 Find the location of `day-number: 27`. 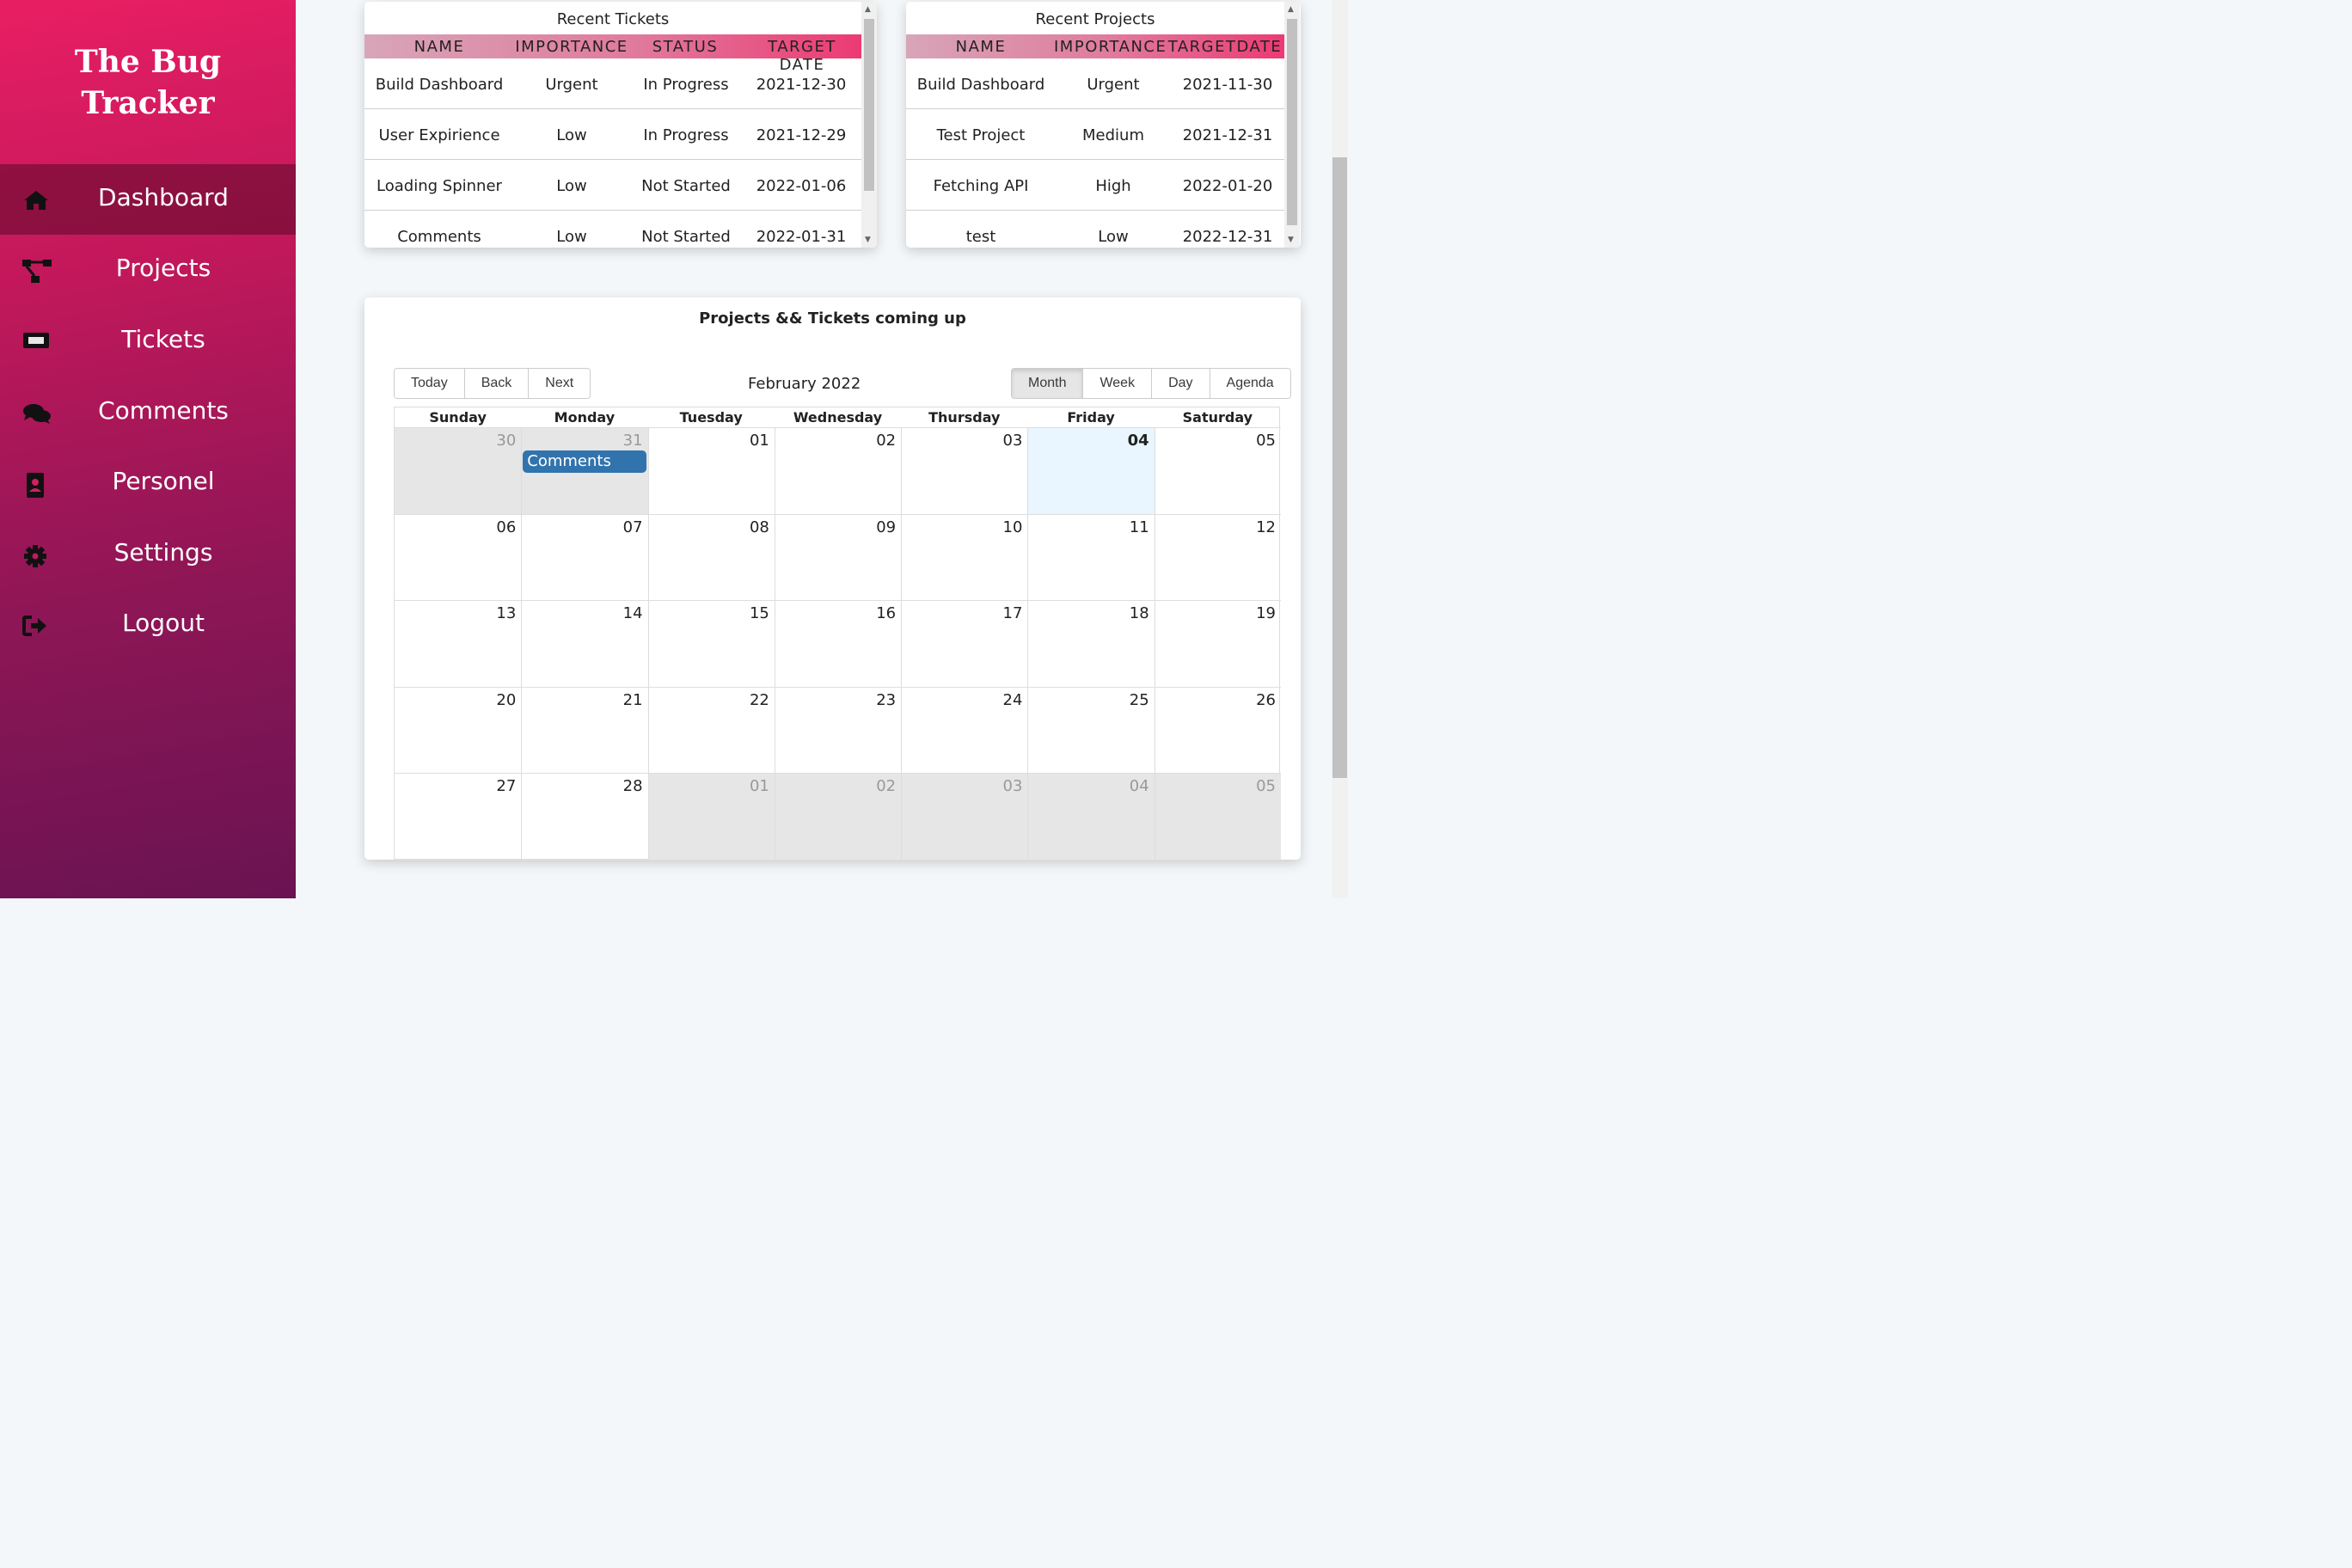

day-number: 27 is located at coordinates (506, 786).